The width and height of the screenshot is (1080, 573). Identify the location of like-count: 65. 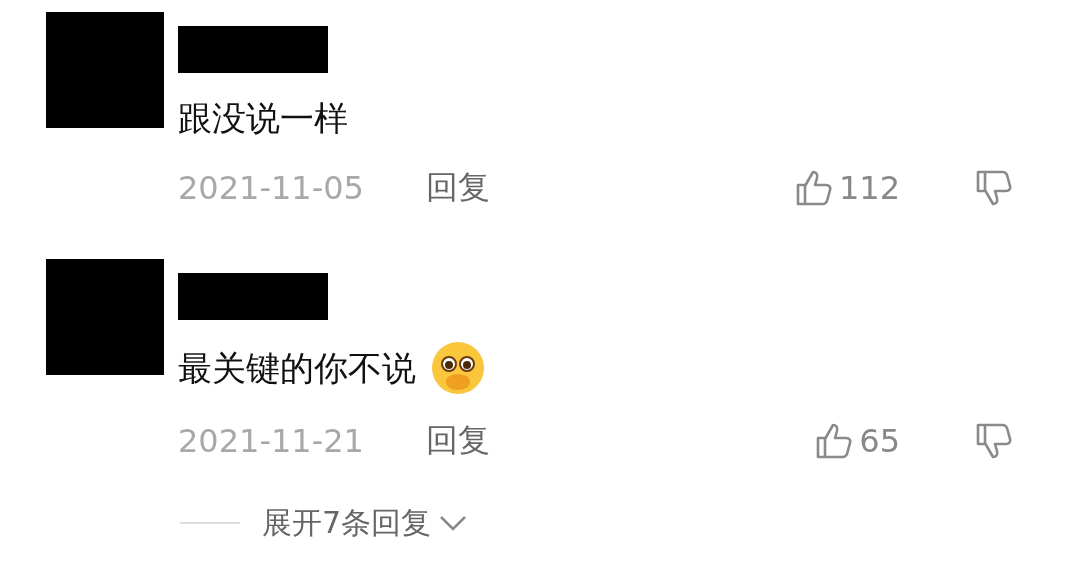
(879, 441).